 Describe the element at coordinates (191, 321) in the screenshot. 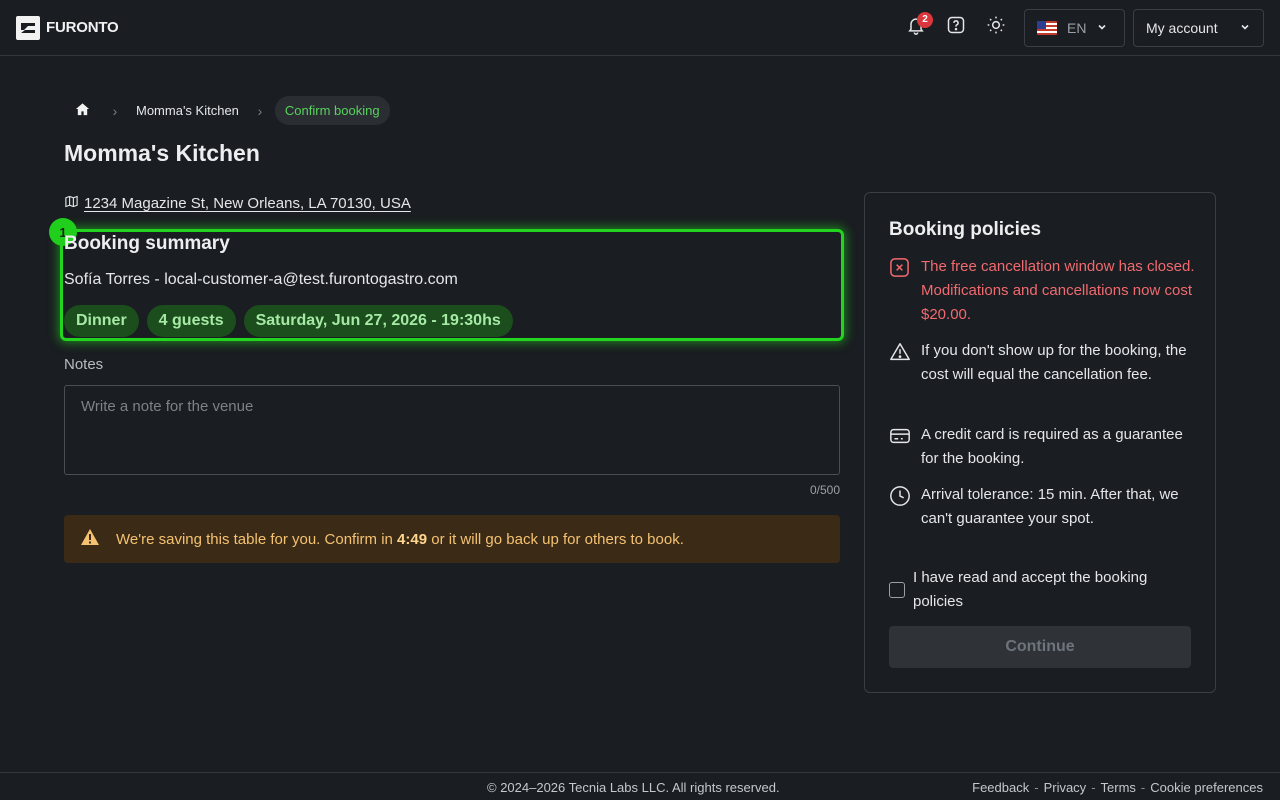

I see `chip-guests: 4 guests` at that location.